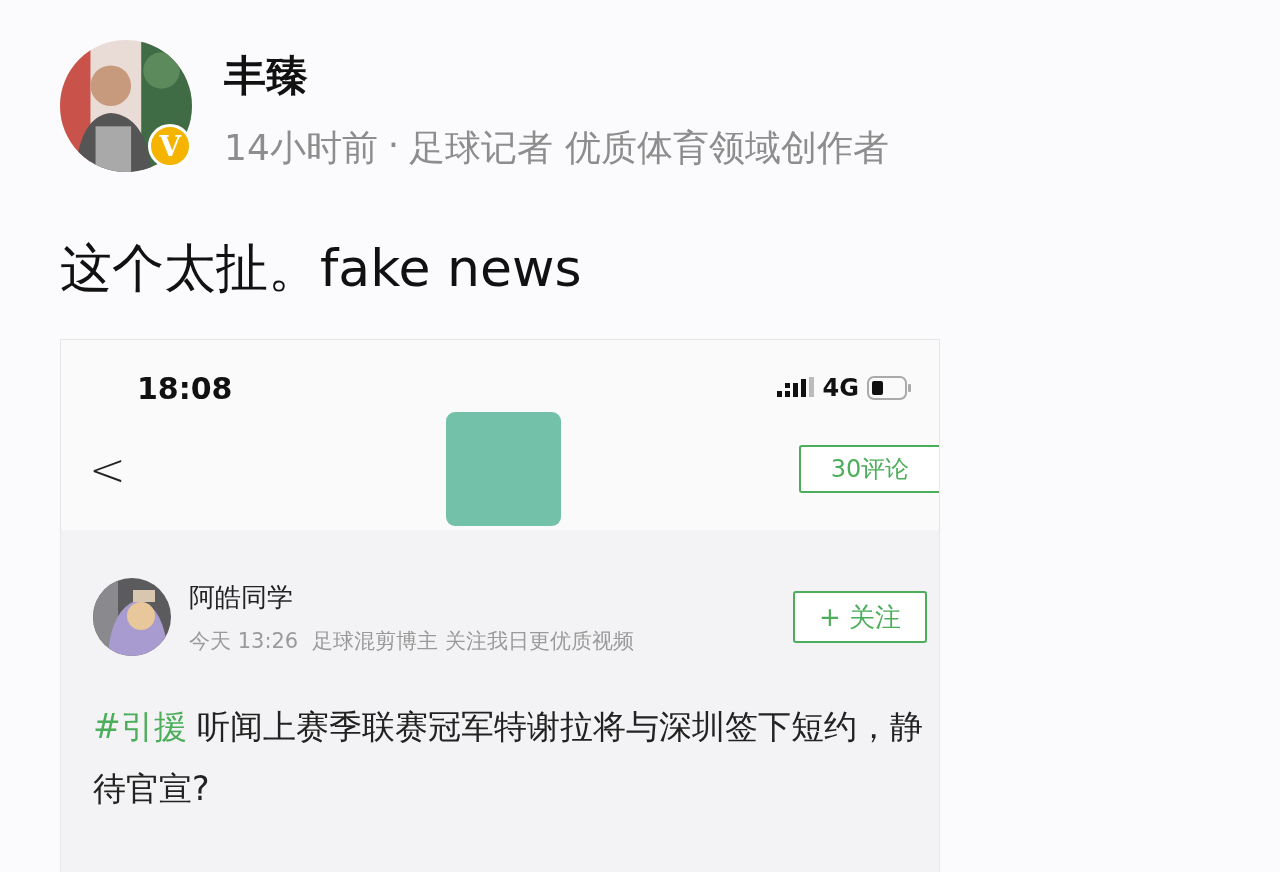 The width and height of the screenshot is (1280, 872). I want to click on battery-icon, so click(890, 388).